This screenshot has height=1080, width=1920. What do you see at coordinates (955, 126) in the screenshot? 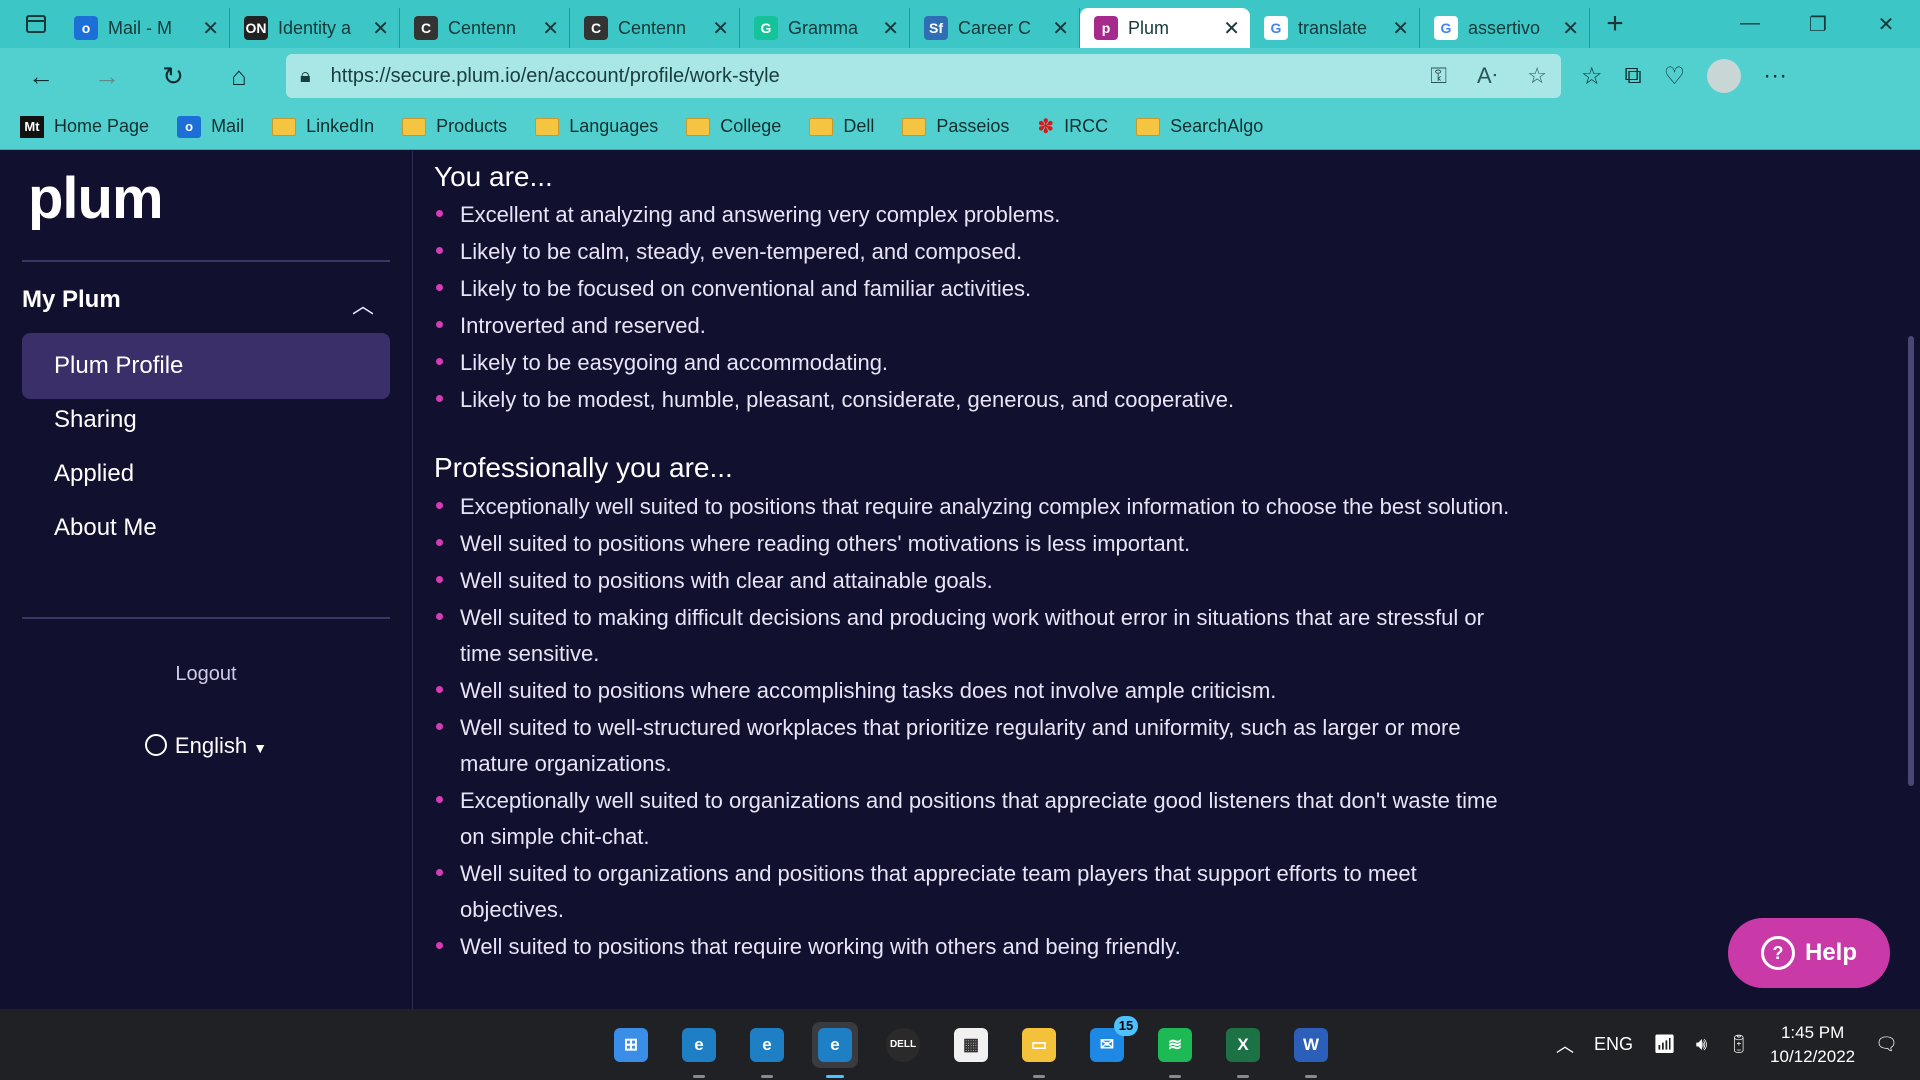
I see `favorite-folder: Passeios` at bounding box center [955, 126].